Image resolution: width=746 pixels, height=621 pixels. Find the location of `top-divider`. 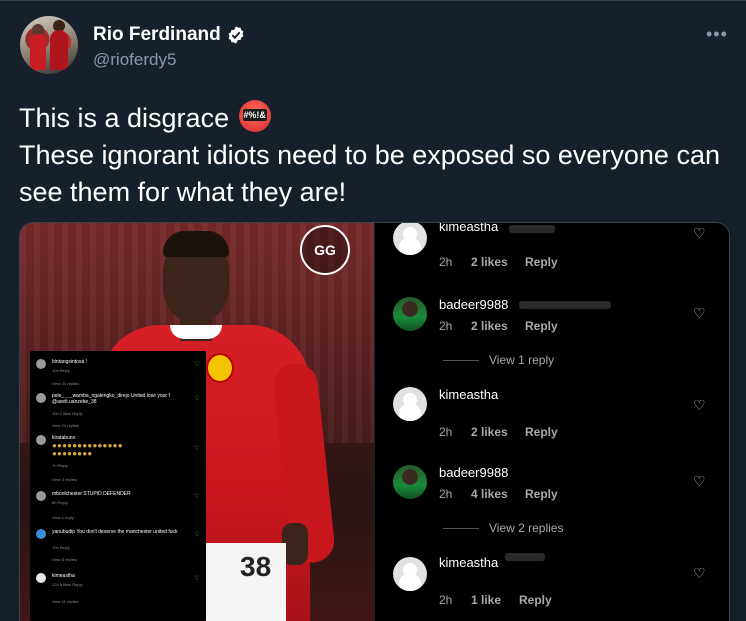

top-divider is located at coordinates (373, 0).